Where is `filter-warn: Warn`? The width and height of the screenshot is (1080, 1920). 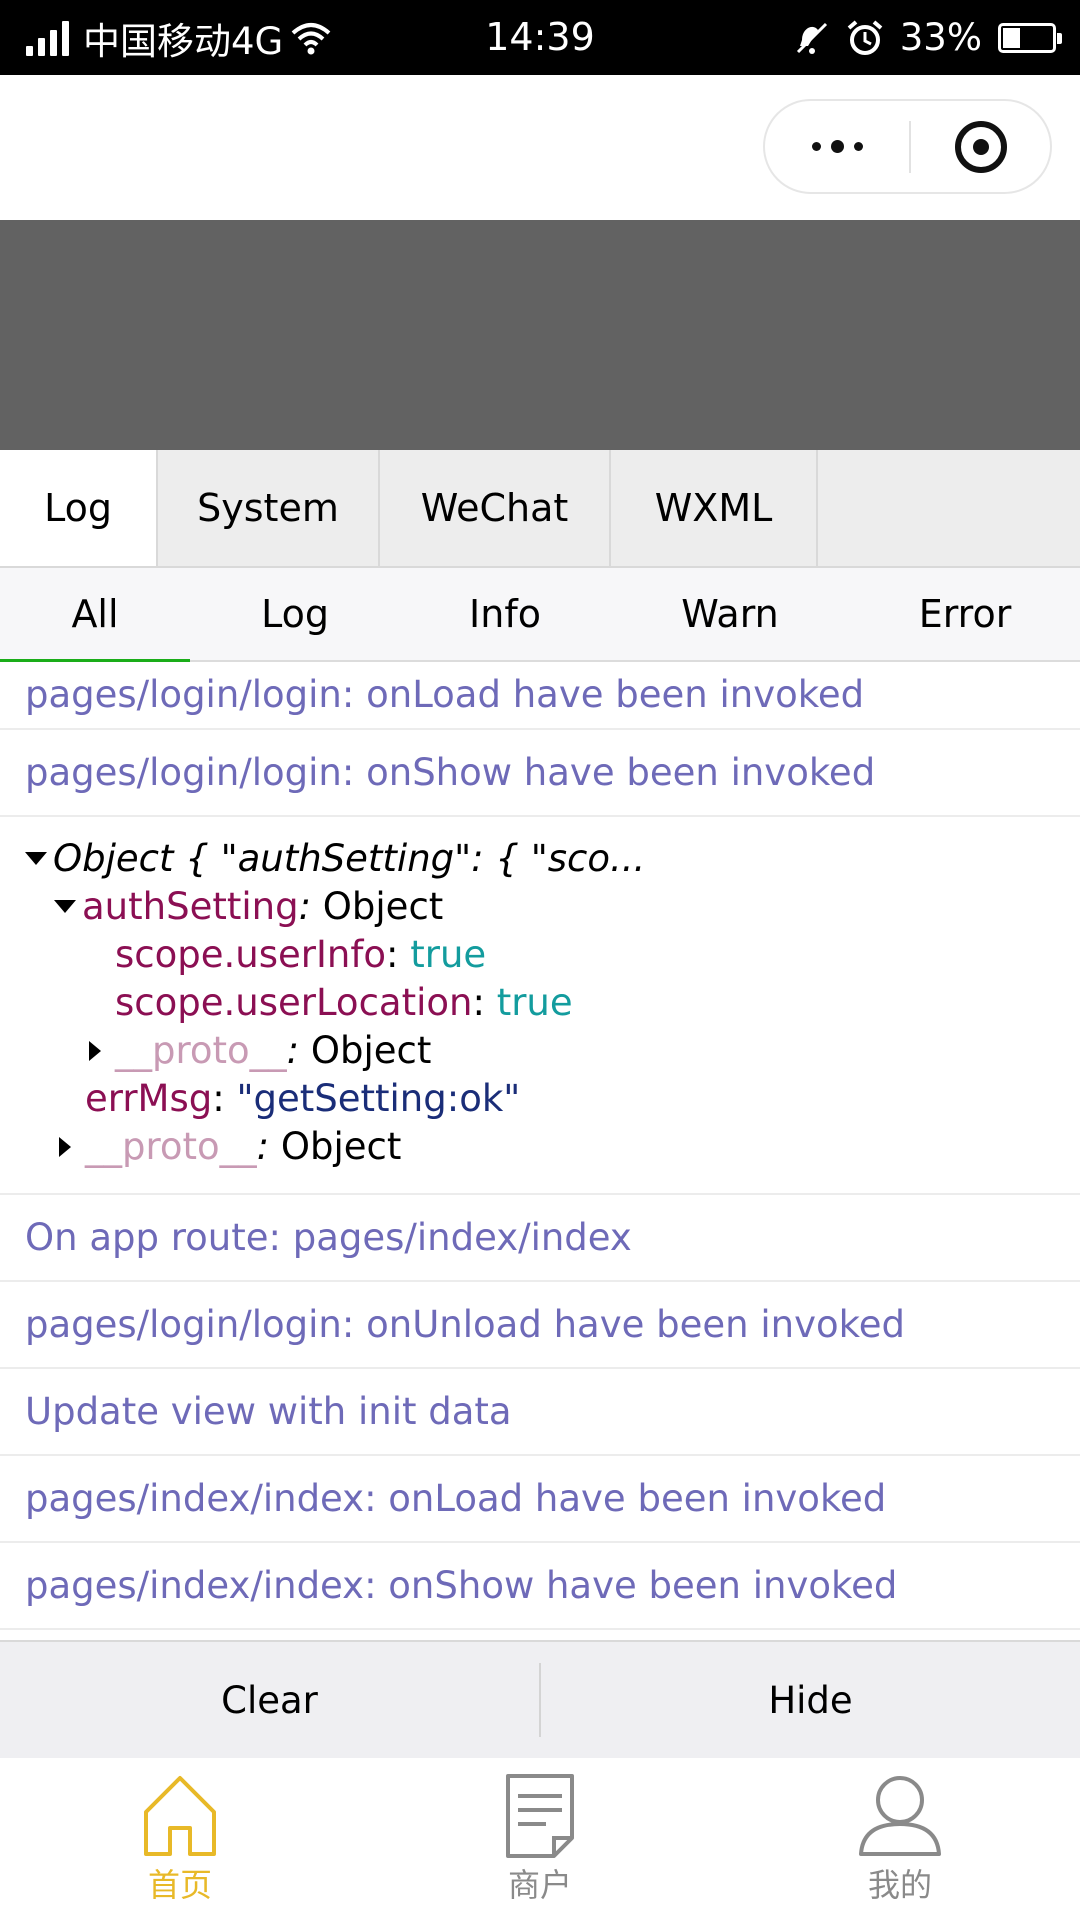 filter-warn: Warn is located at coordinates (730, 614).